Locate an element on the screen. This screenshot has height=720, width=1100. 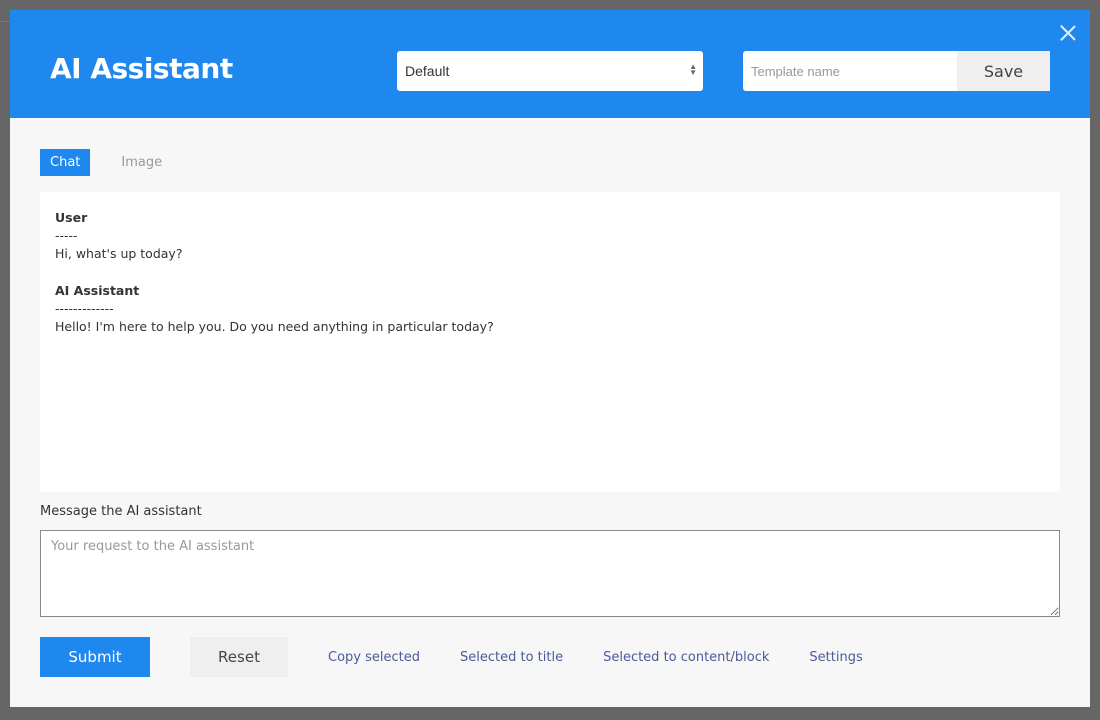
mode-tabs: Chat Image is located at coordinates (106, 162).